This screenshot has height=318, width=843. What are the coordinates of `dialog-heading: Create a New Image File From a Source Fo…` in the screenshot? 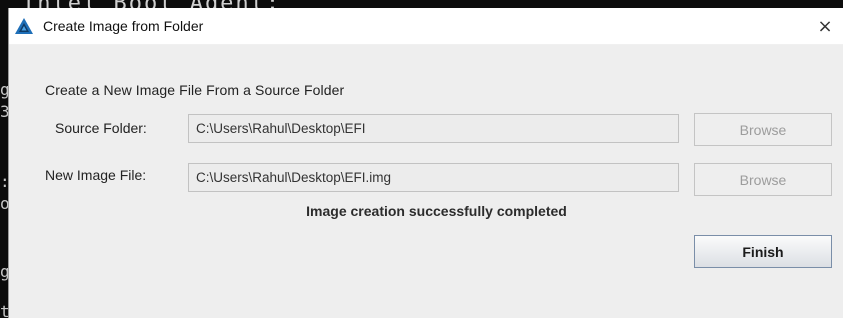 It's located at (195, 90).